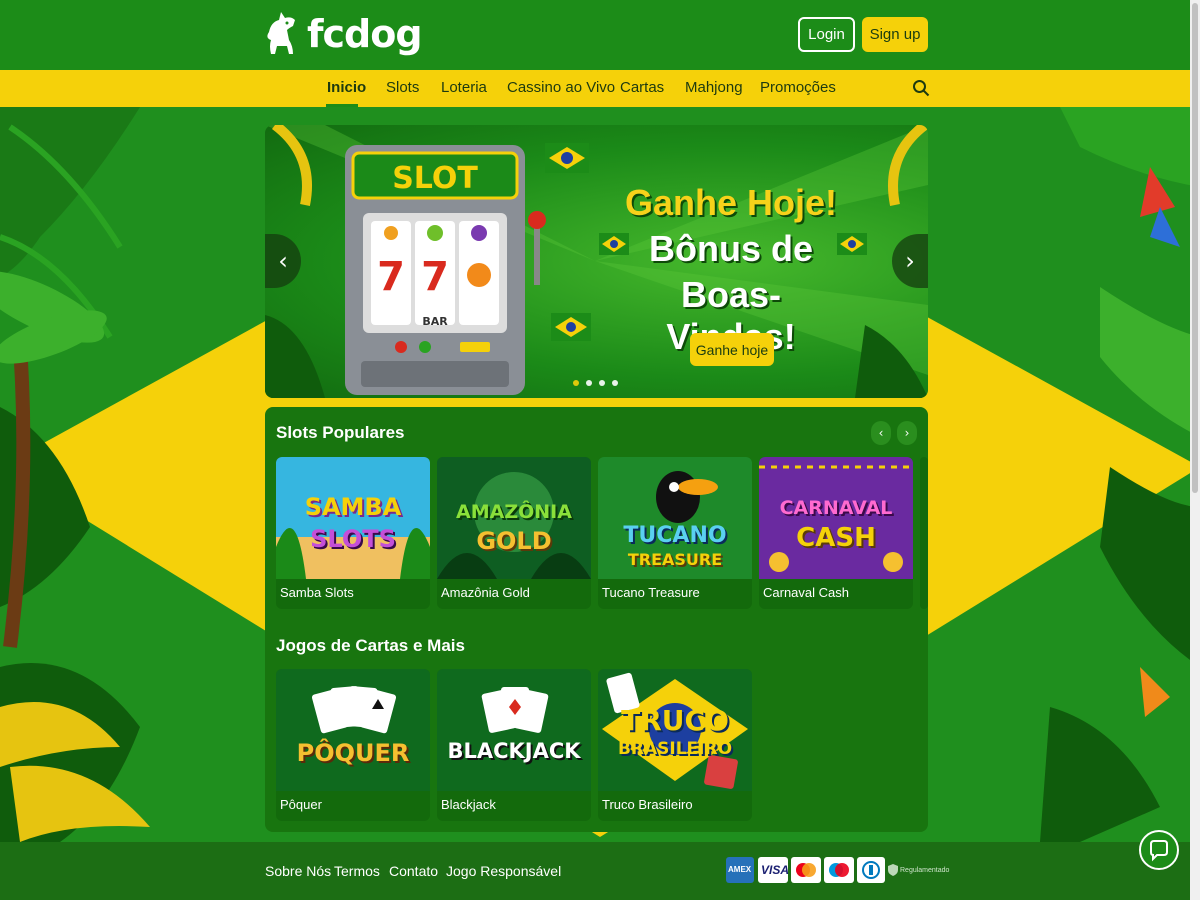 Image resolution: width=1200 pixels, height=900 pixels. I want to click on carousel-dots, so click(595, 383).